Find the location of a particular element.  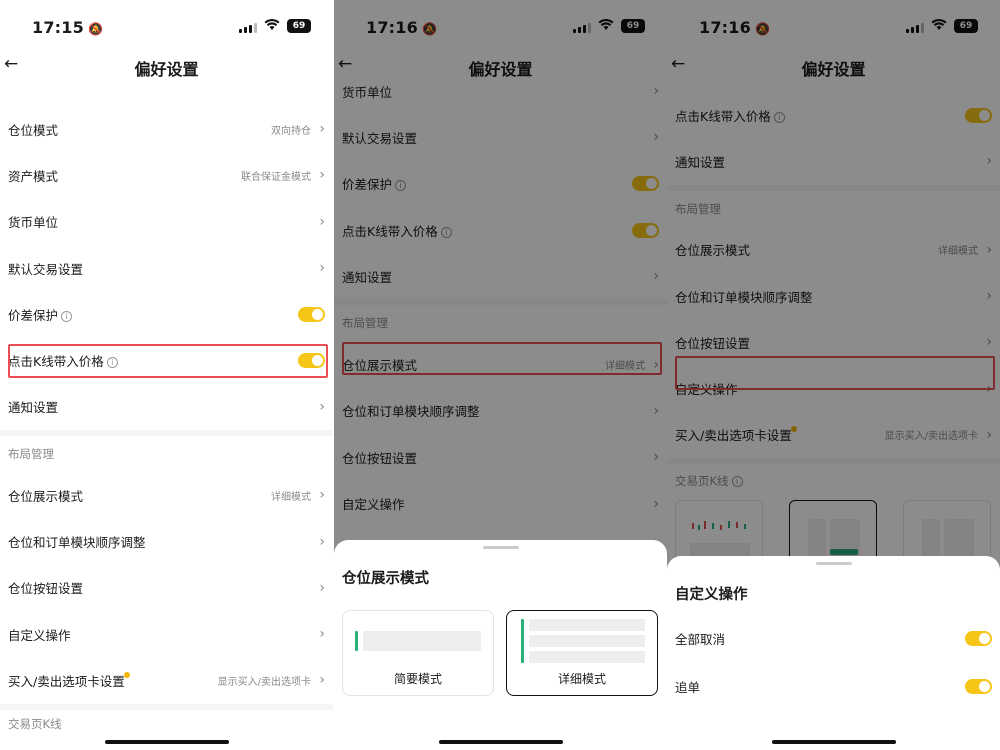

option-chase-order: 追单 is located at coordinates (833, 686).